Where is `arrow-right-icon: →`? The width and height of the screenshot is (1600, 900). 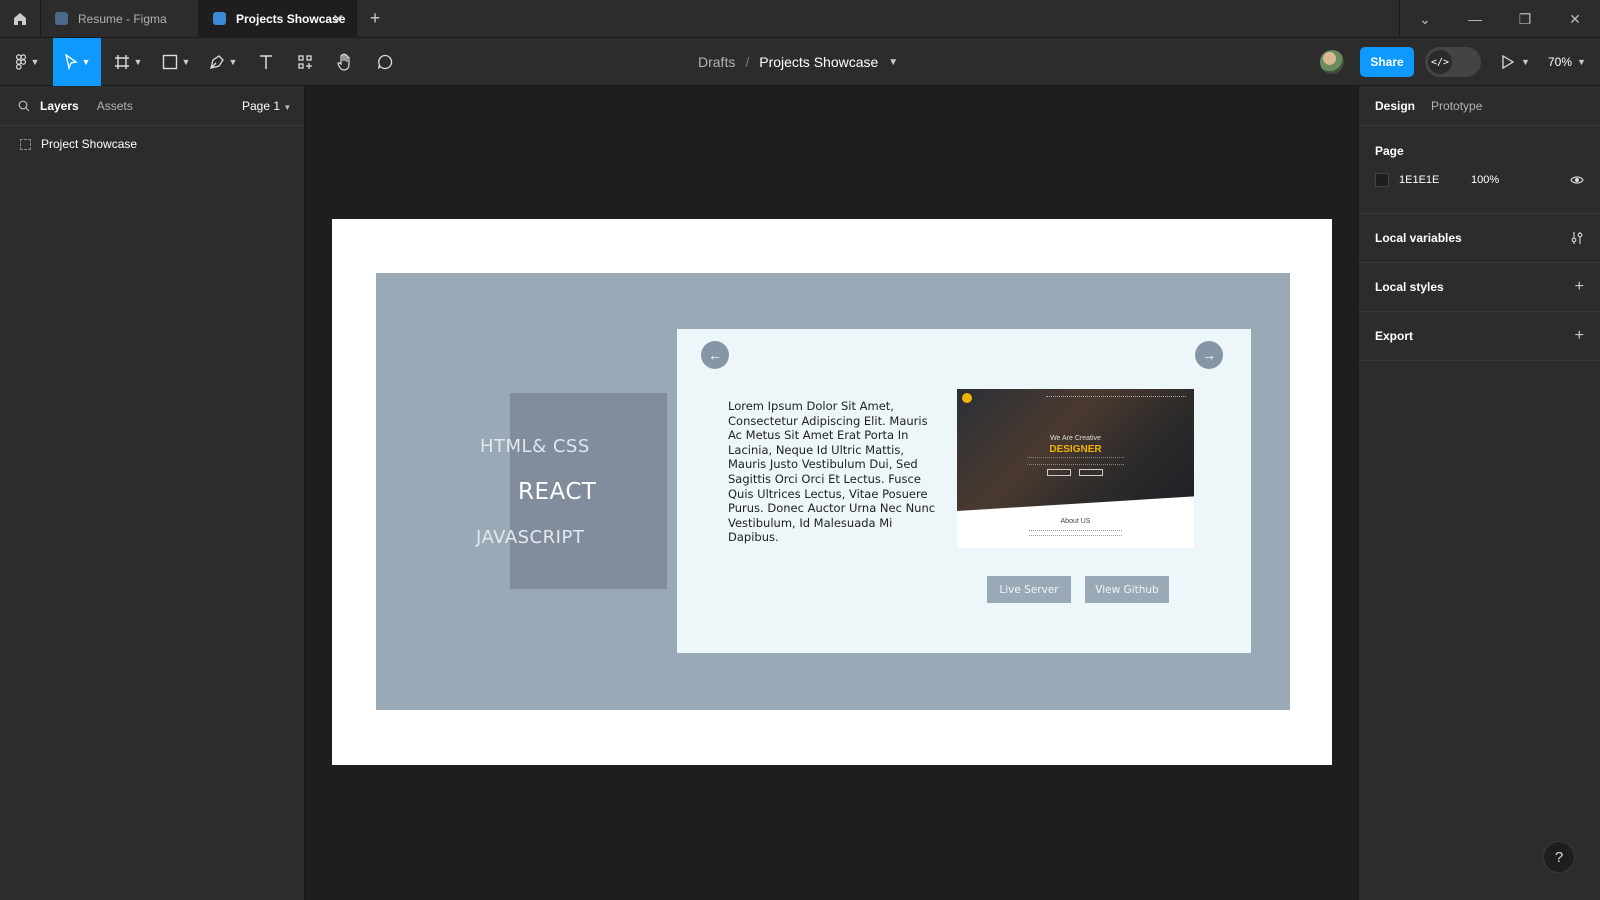
arrow-right-icon: → is located at coordinates (1209, 355).